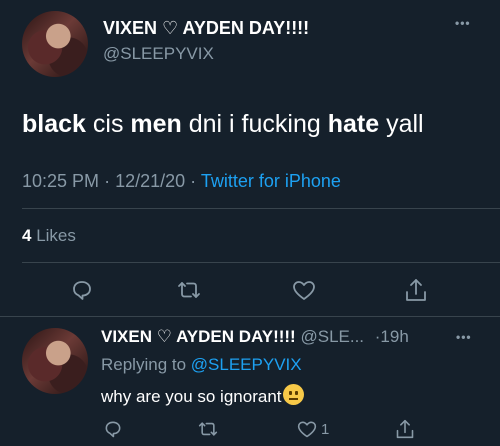 This screenshot has width=500, height=446. What do you see at coordinates (108, 124) in the screenshot?
I see `tweet-text-segment: cis` at bounding box center [108, 124].